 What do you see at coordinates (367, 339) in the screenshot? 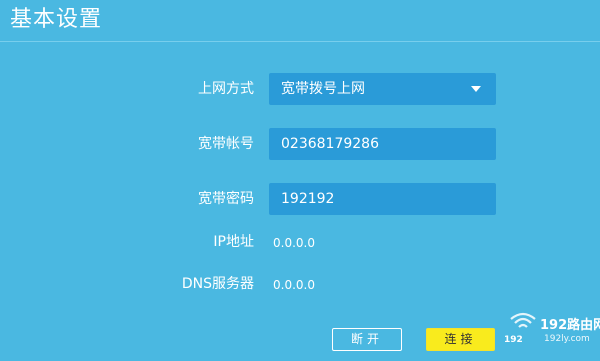
I see `disconnect-button: 断开` at bounding box center [367, 339].